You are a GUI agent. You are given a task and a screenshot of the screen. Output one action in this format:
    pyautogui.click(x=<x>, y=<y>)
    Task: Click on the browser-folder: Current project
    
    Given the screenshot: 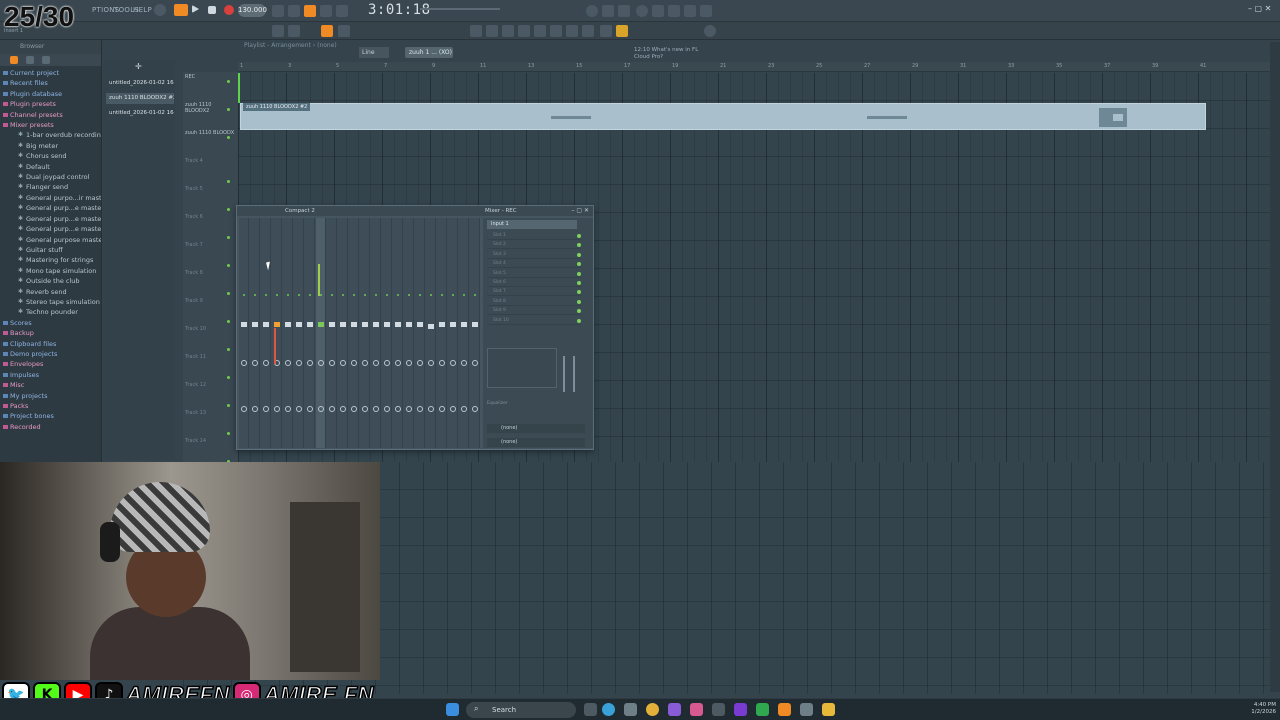 What is the action you would take?
    pyautogui.click(x=50, y=73)
    